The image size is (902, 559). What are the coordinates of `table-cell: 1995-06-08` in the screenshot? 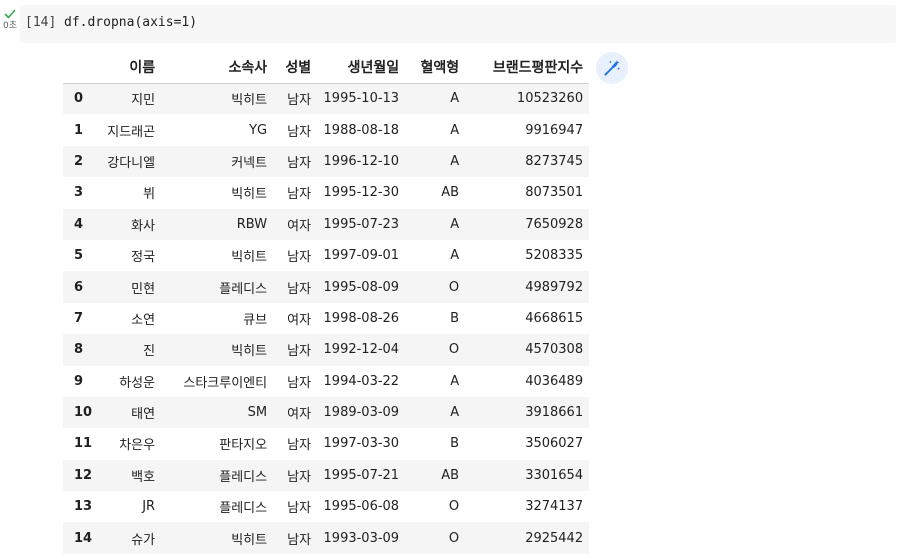 It's located at (361, 507).